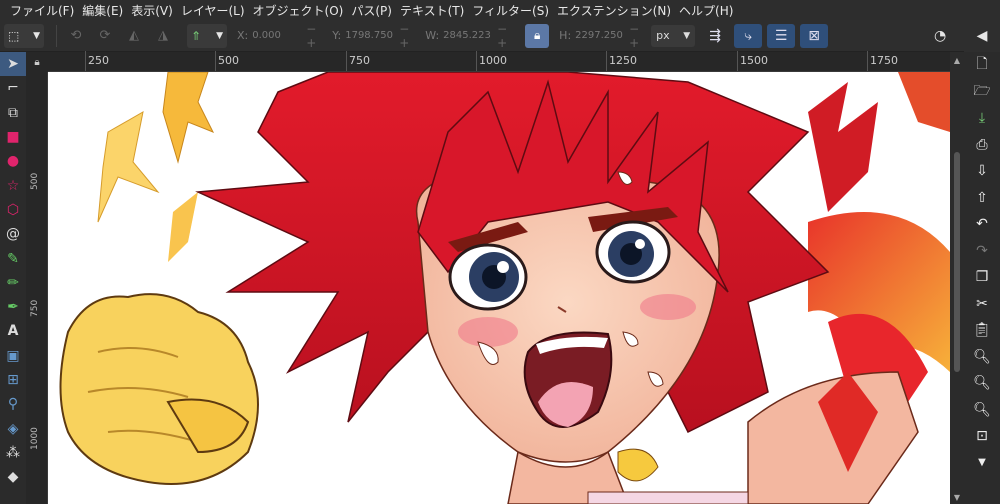 The height and width of the screenshot is (504, 1000). I want to click on new-file-icon: 🗋︎, so click(982, 64).